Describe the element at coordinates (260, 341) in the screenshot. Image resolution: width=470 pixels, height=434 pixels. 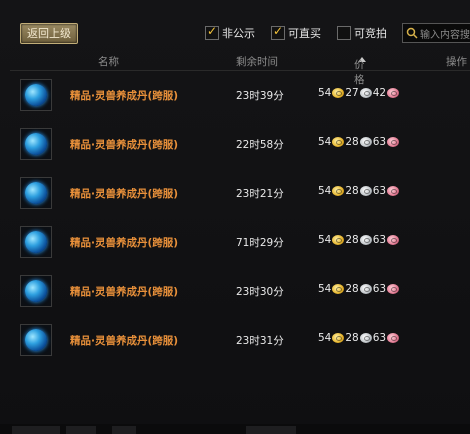
I see `remaining-time: 23时31分` at that location.